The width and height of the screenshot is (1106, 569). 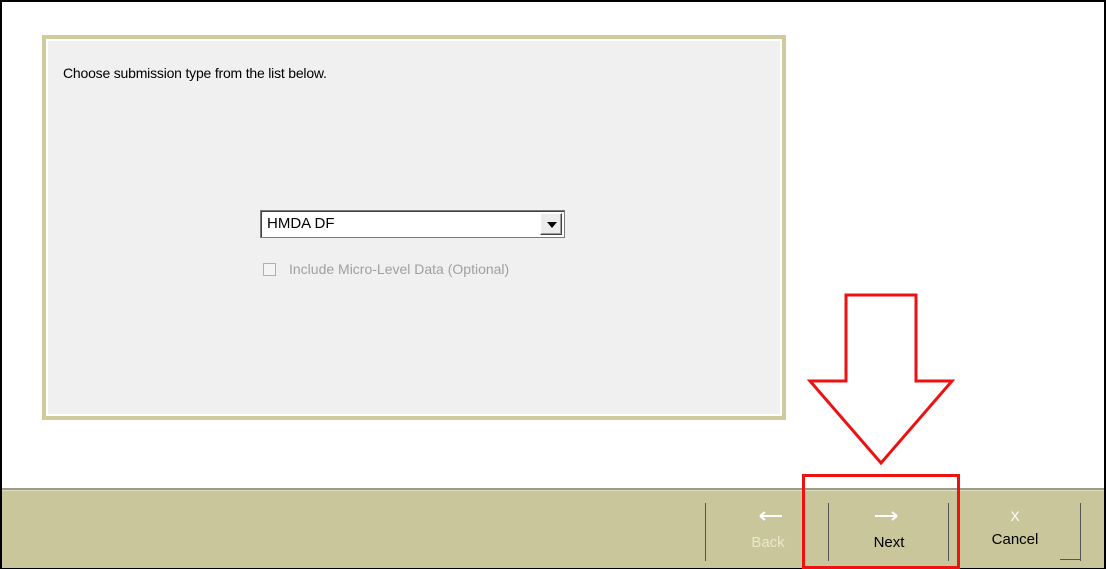 I want to click on cancel-label: Cancel, so click(x=1015, y=539).